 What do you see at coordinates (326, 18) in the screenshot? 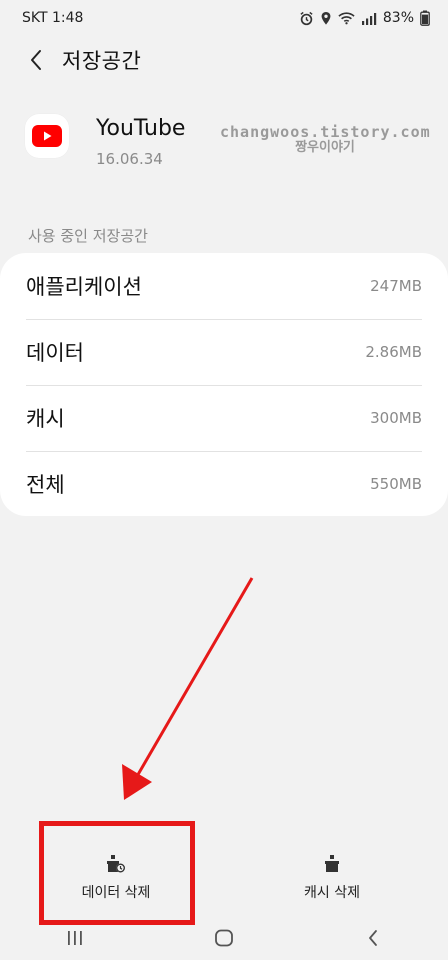
I see `location-icon` at bounding box center [326, 18].